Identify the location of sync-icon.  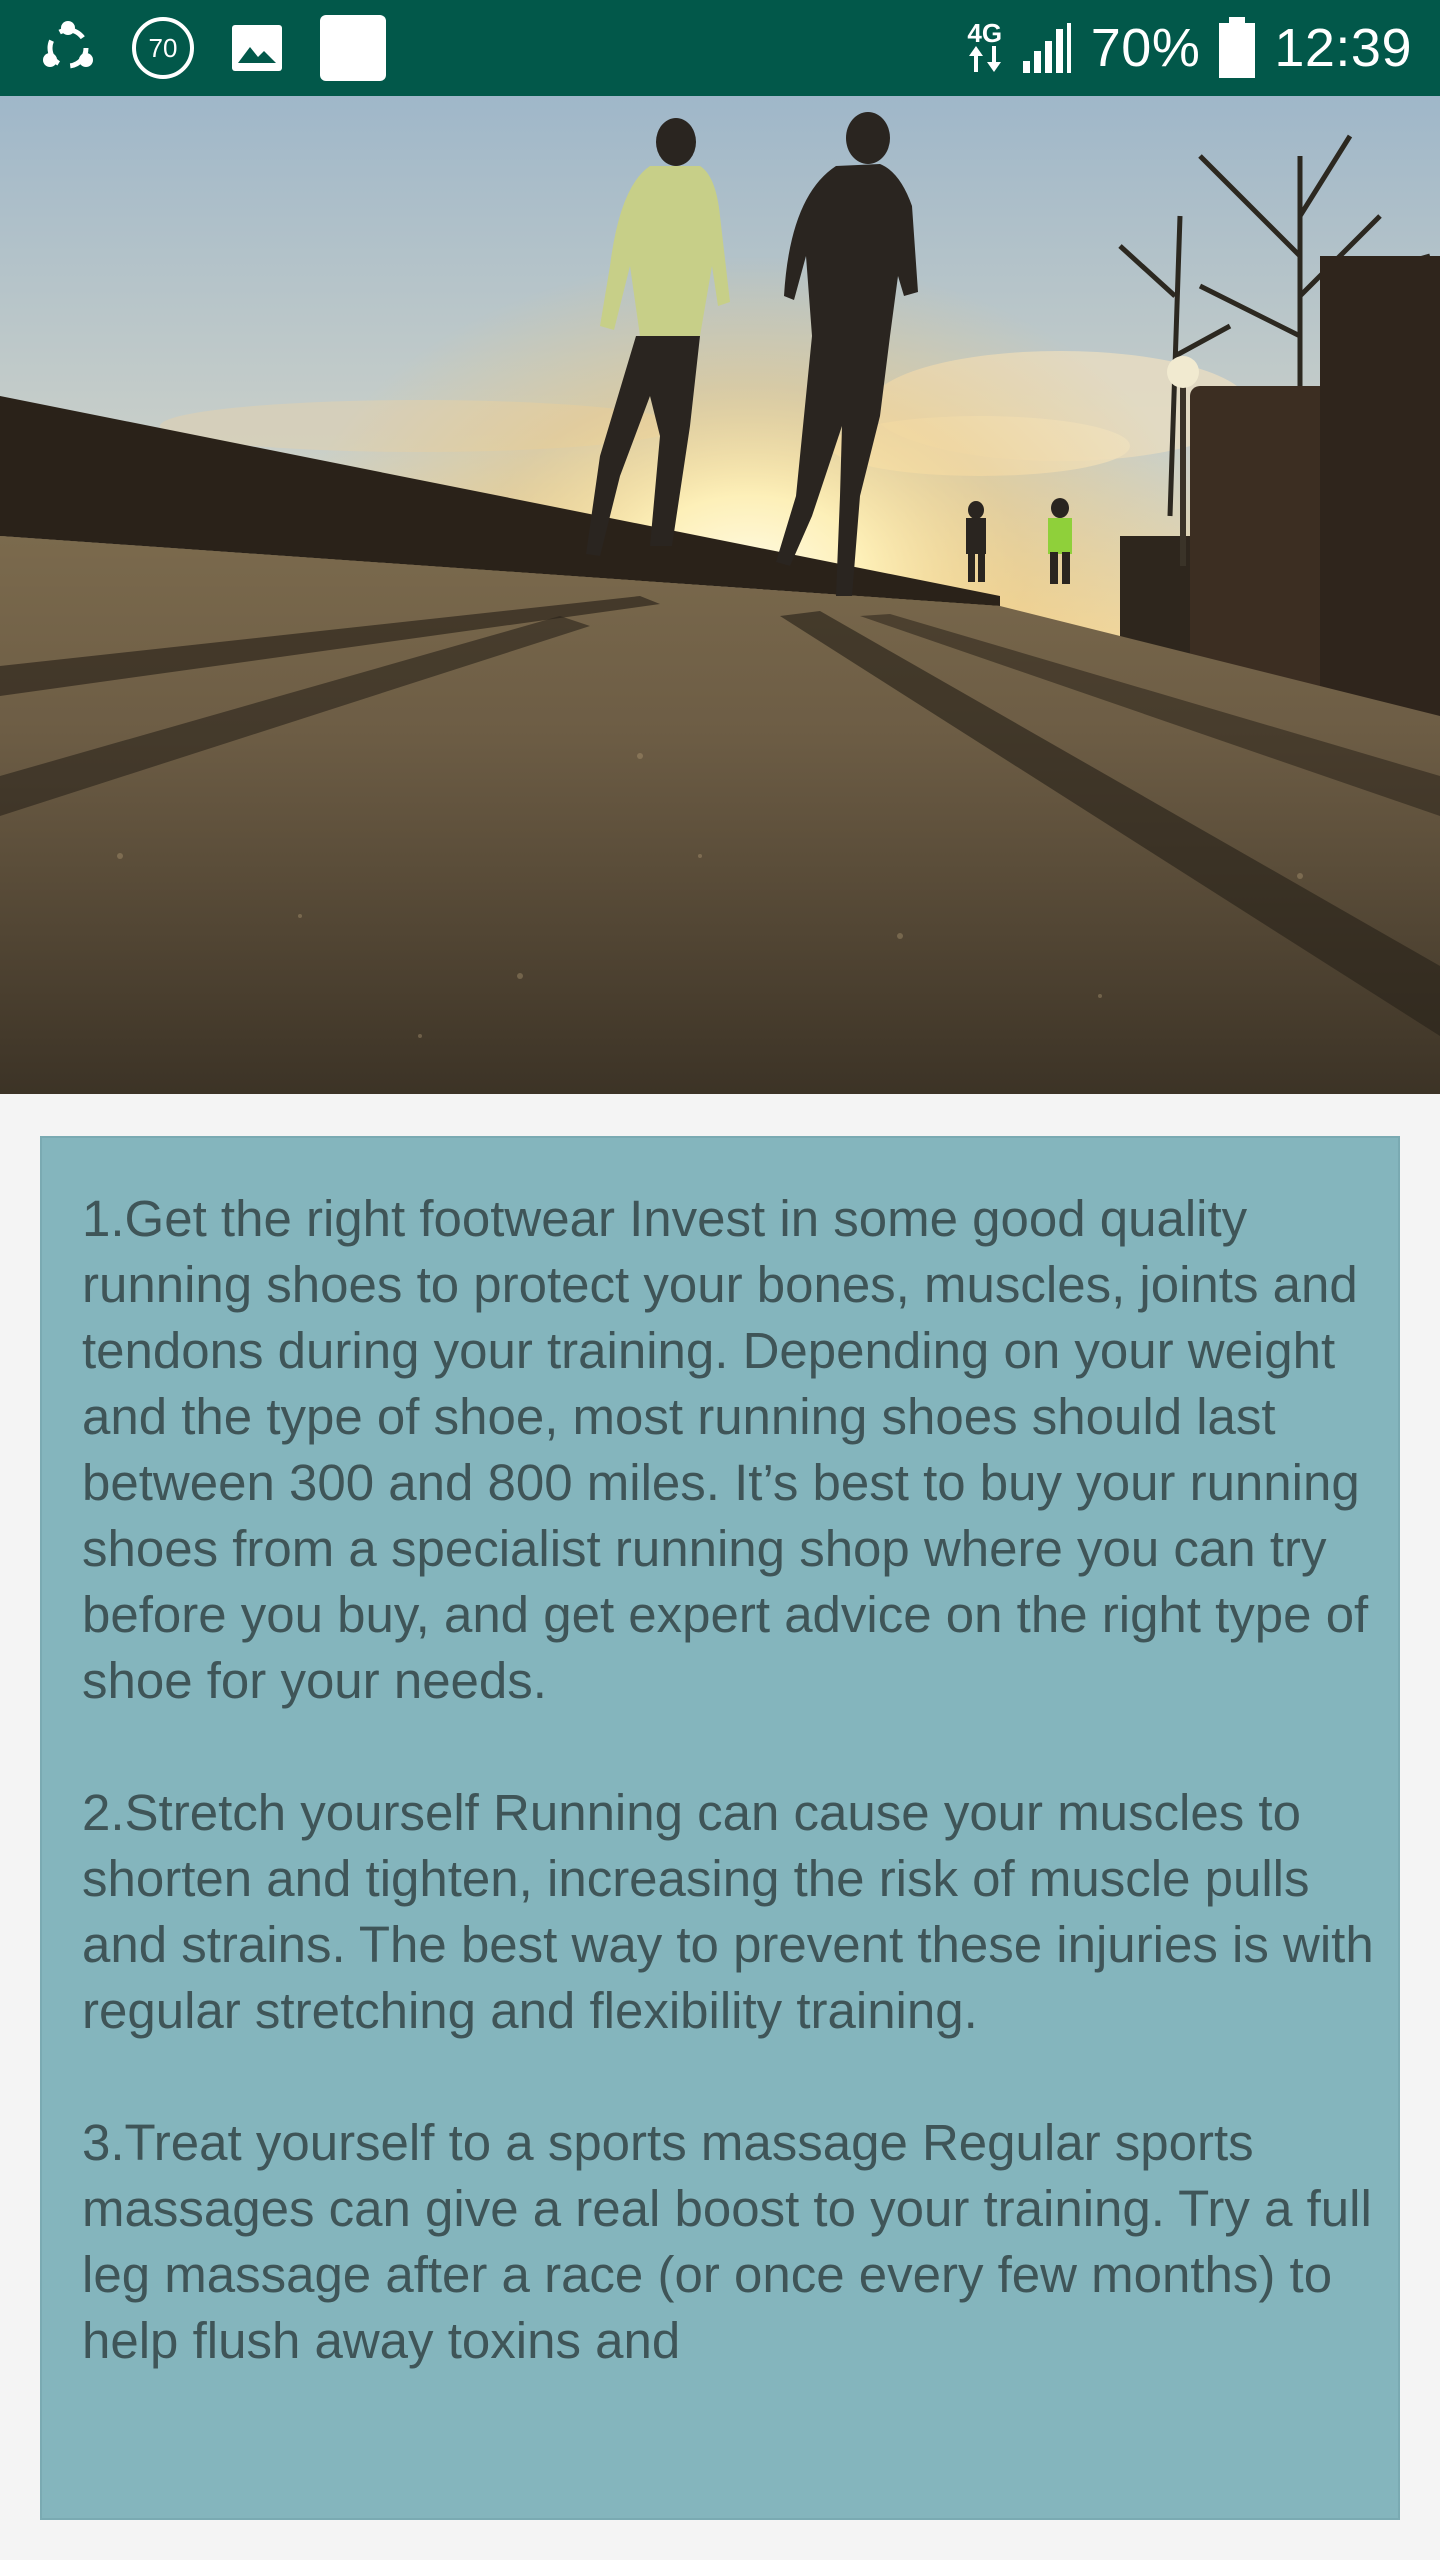
(68, 48).